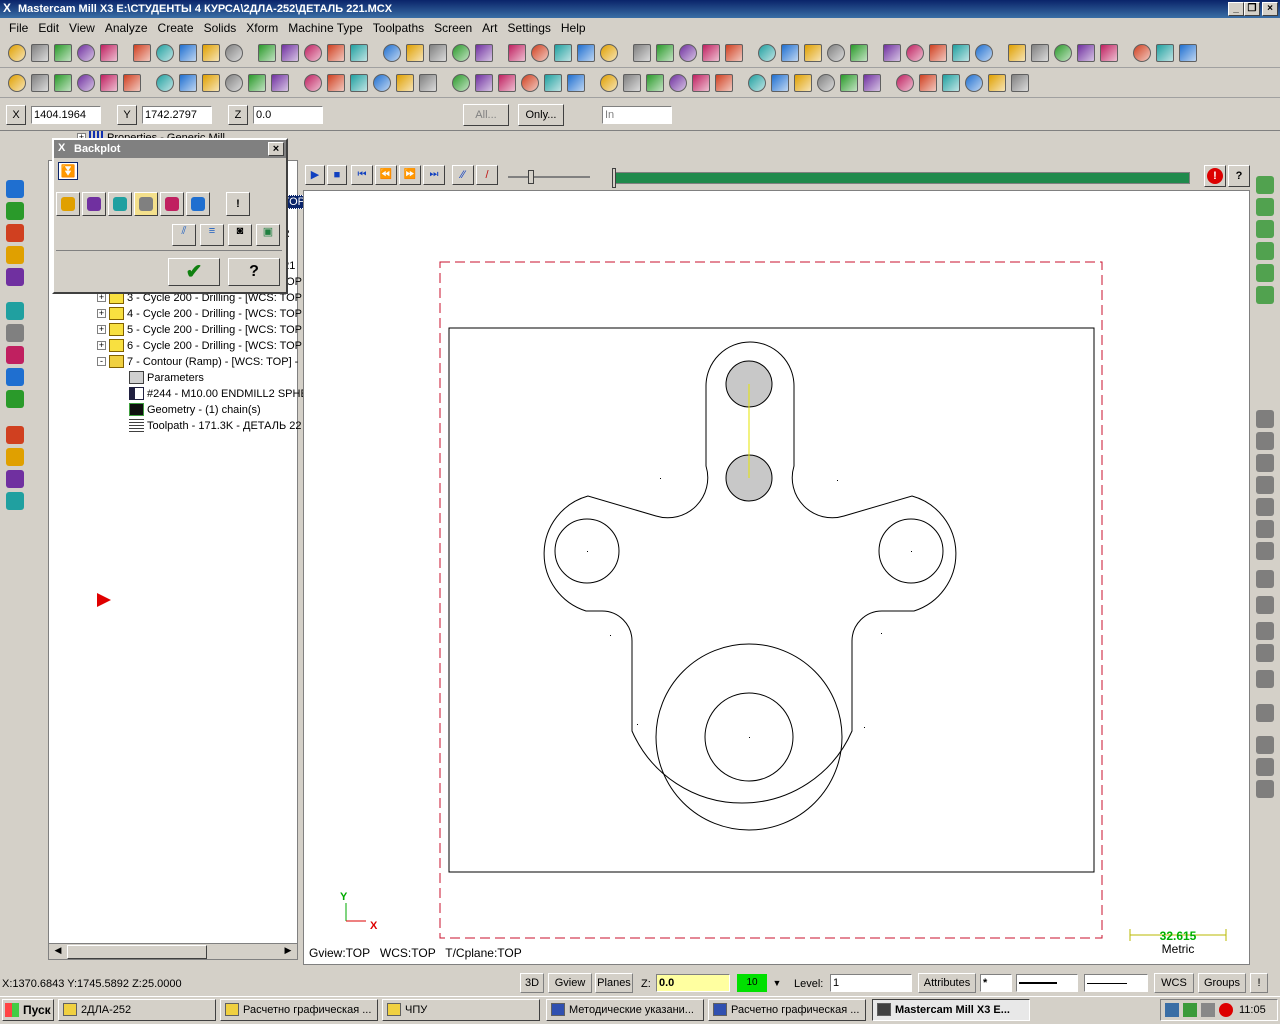  Describe the element at coordinates (132, 83) in the screenshot. I see `tb2-tool-6-icon` at that location.